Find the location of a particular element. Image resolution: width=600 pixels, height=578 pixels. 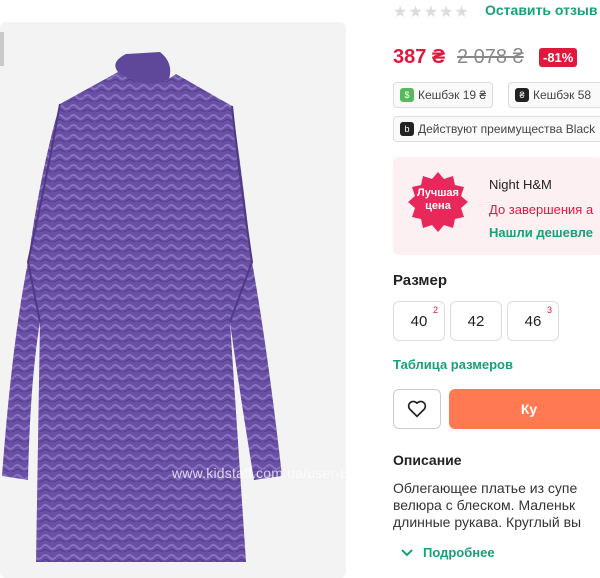

size-option-42: 42 is located at coordinates (476, 321).